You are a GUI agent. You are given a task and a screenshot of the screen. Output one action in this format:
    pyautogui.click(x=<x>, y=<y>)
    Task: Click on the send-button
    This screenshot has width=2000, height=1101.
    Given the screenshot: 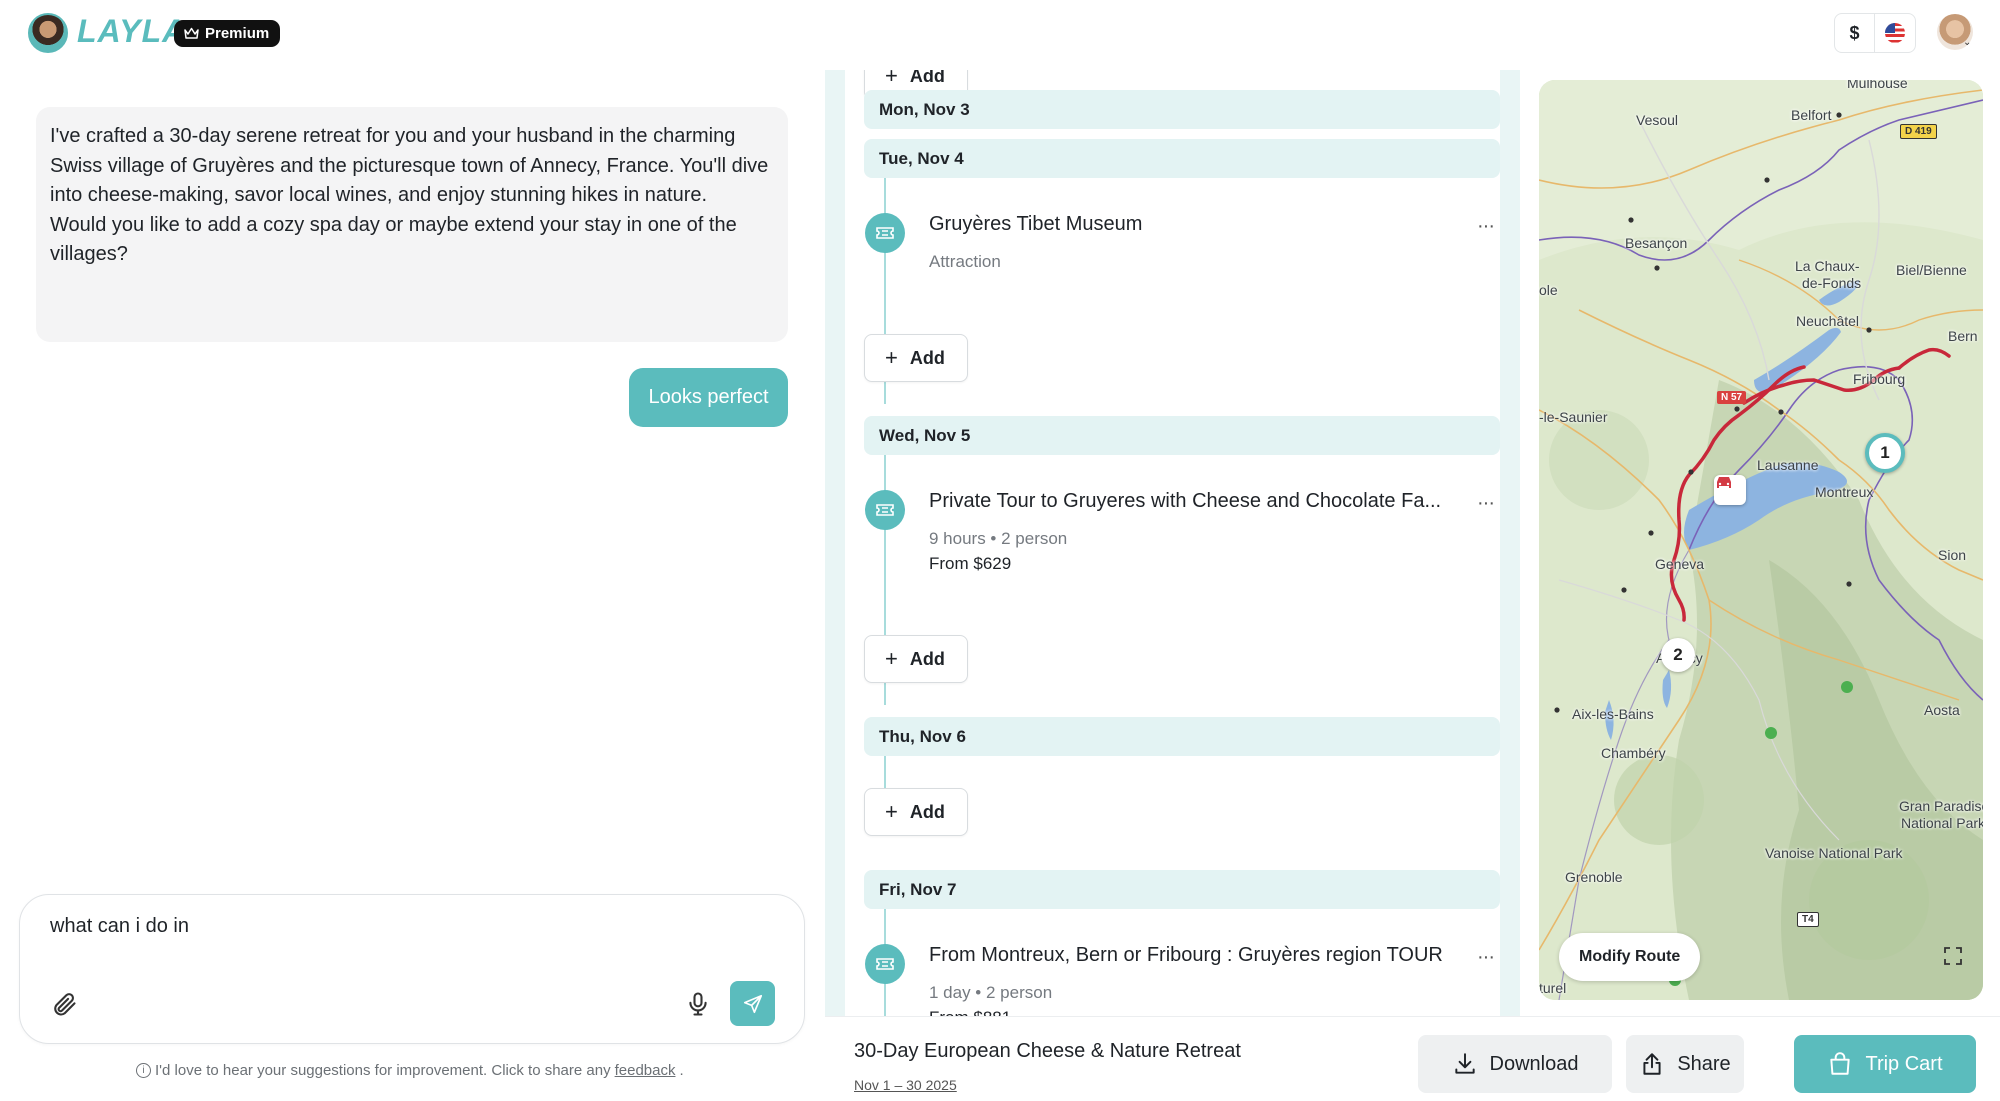 What is the action you would take?
    pyautogui.click(x=752, y=1003)
    